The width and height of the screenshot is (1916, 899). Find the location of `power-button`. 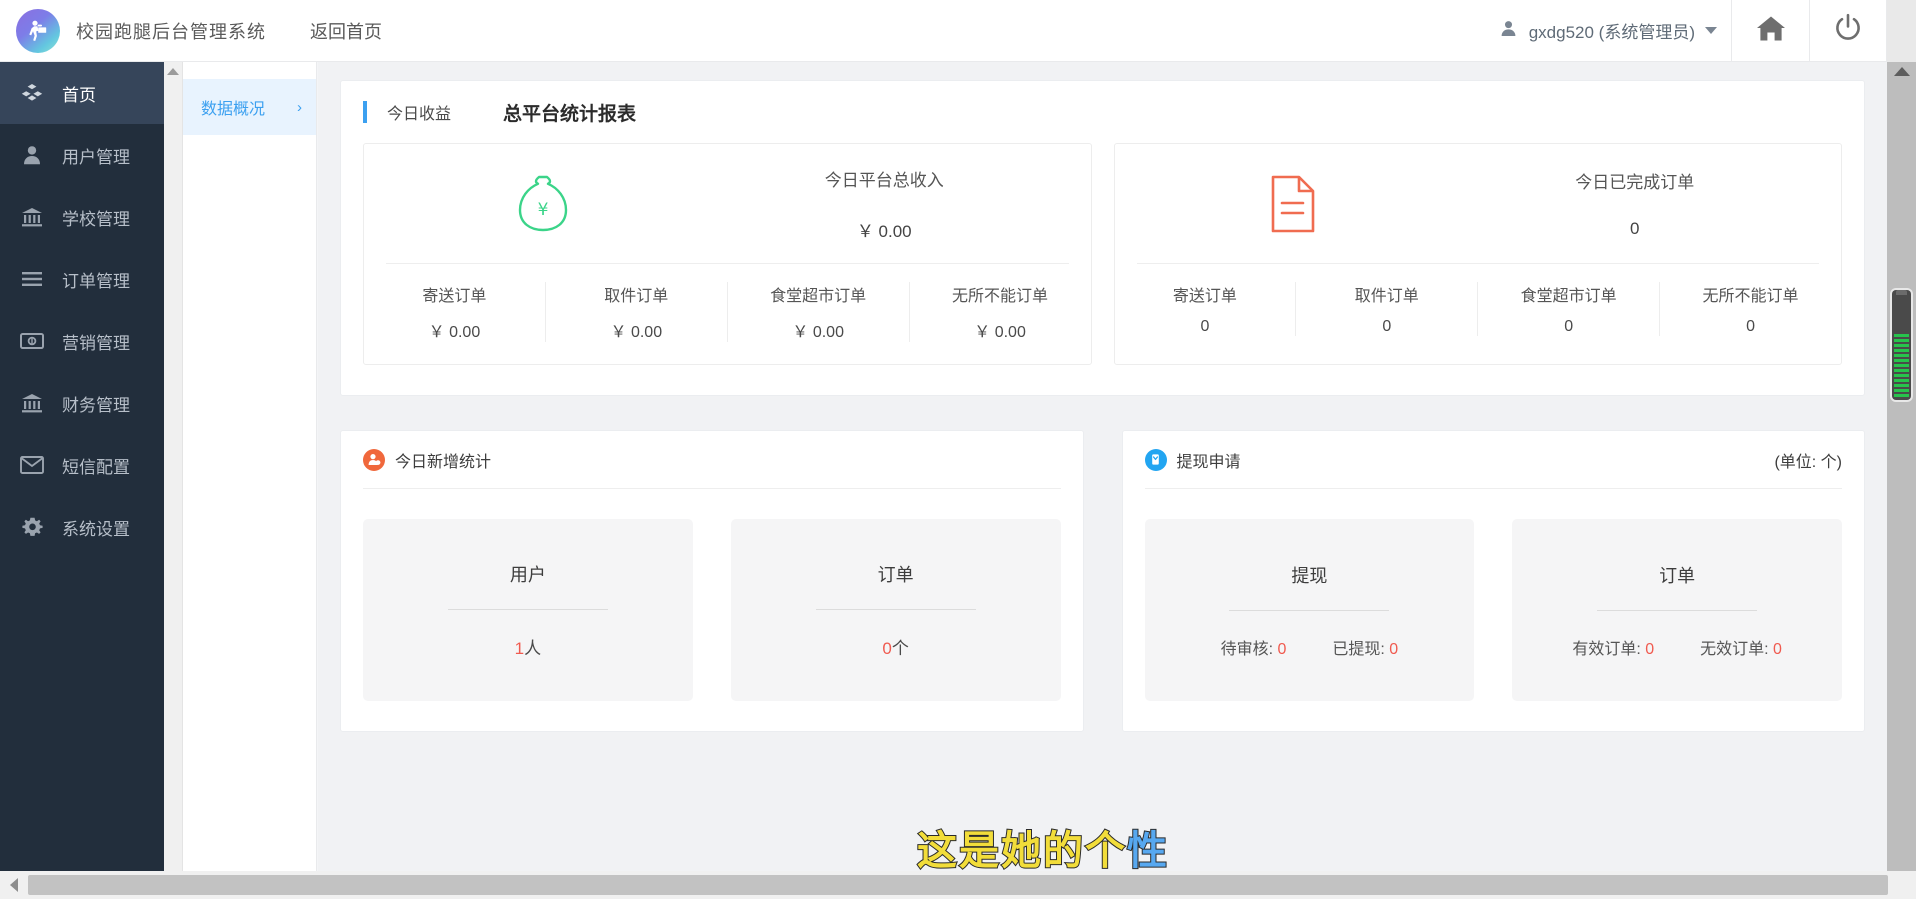

power-button is located at coordinates (1848, 31).